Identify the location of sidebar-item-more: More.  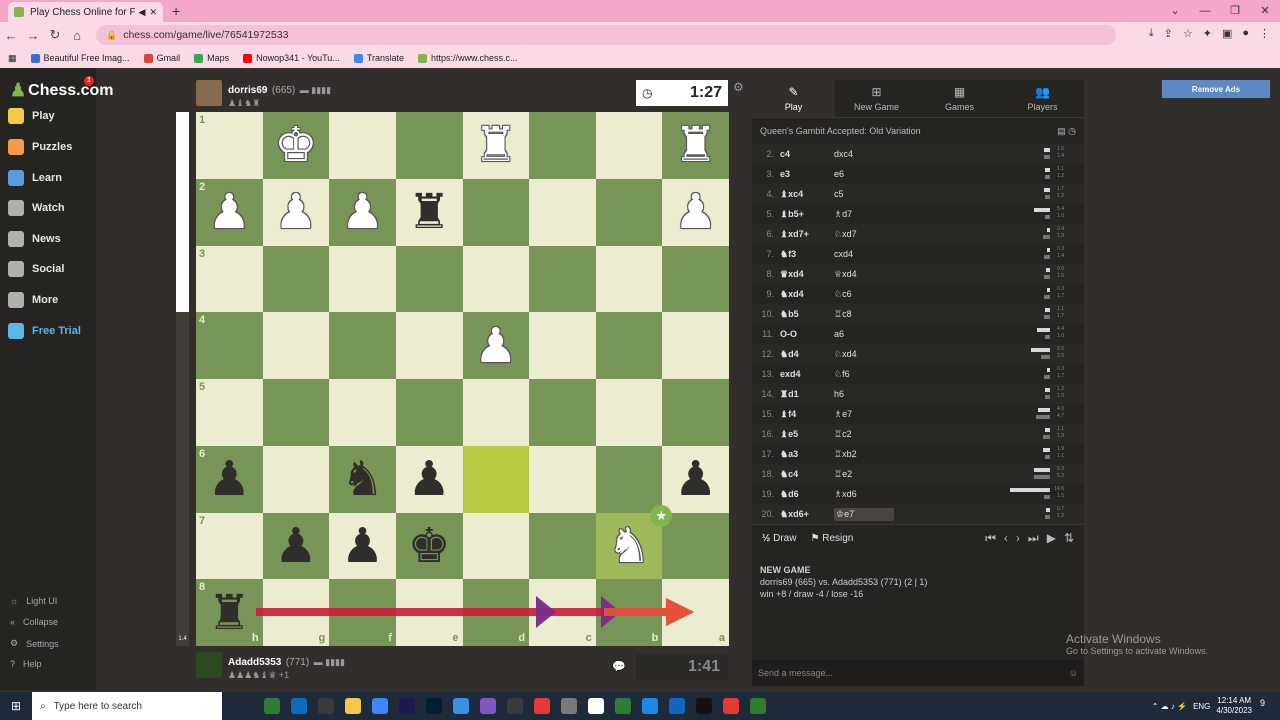
(33, 300).